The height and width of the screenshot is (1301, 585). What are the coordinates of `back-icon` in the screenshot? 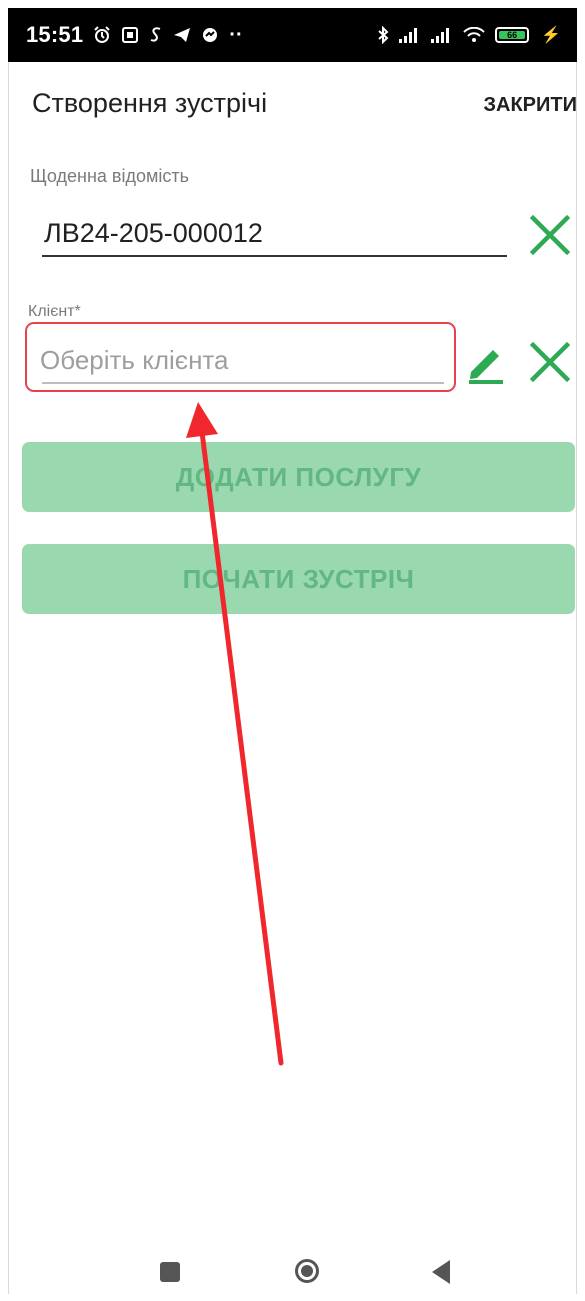 It's located at (441, 1272).